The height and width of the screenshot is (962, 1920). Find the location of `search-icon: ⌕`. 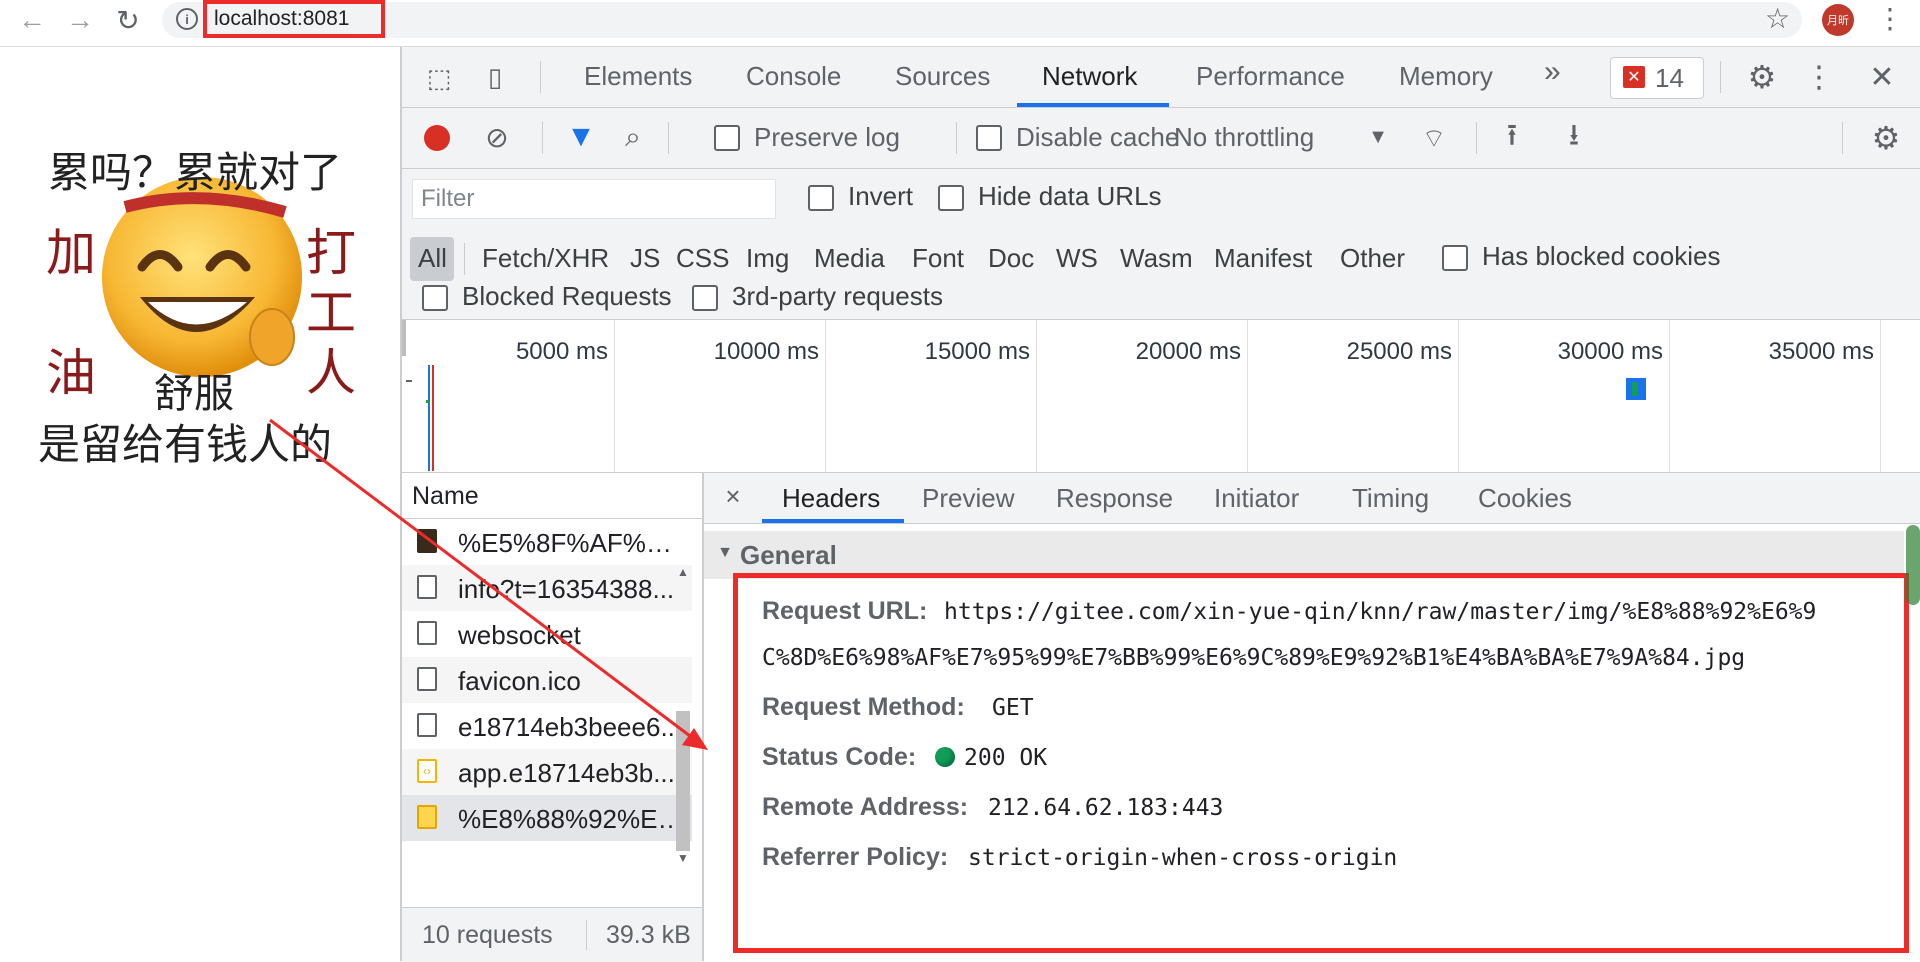

search-icon: ⌕ is located at coordinates (633, 137).